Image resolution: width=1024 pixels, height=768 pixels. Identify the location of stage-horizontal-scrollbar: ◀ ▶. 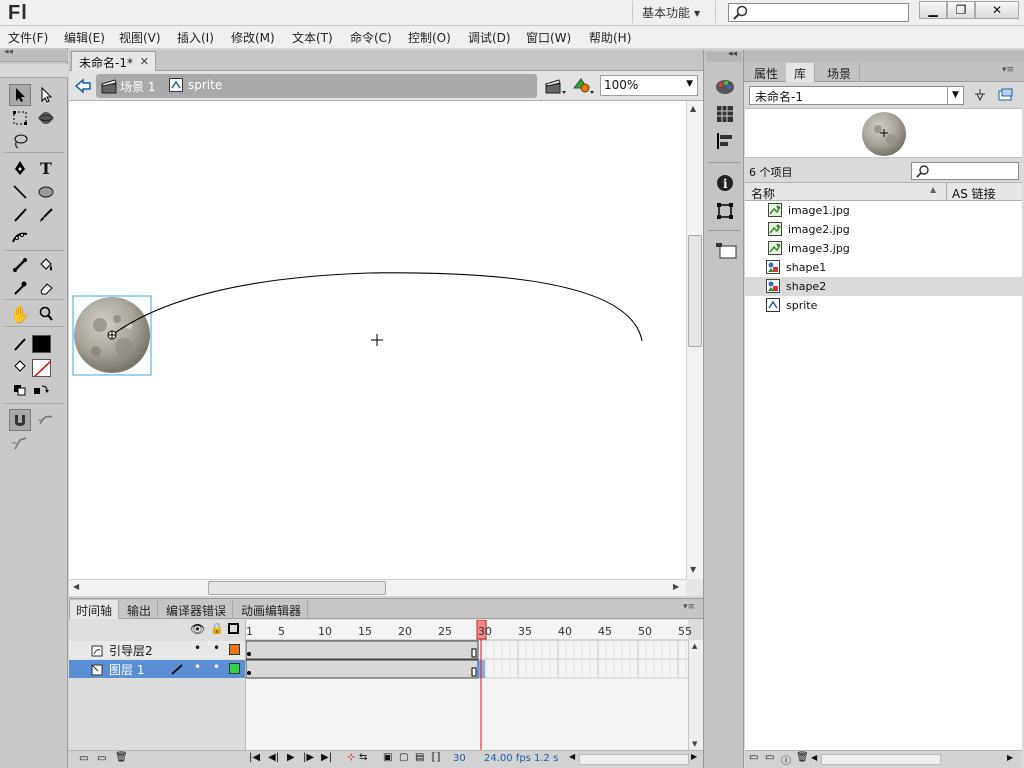
(377, 587).